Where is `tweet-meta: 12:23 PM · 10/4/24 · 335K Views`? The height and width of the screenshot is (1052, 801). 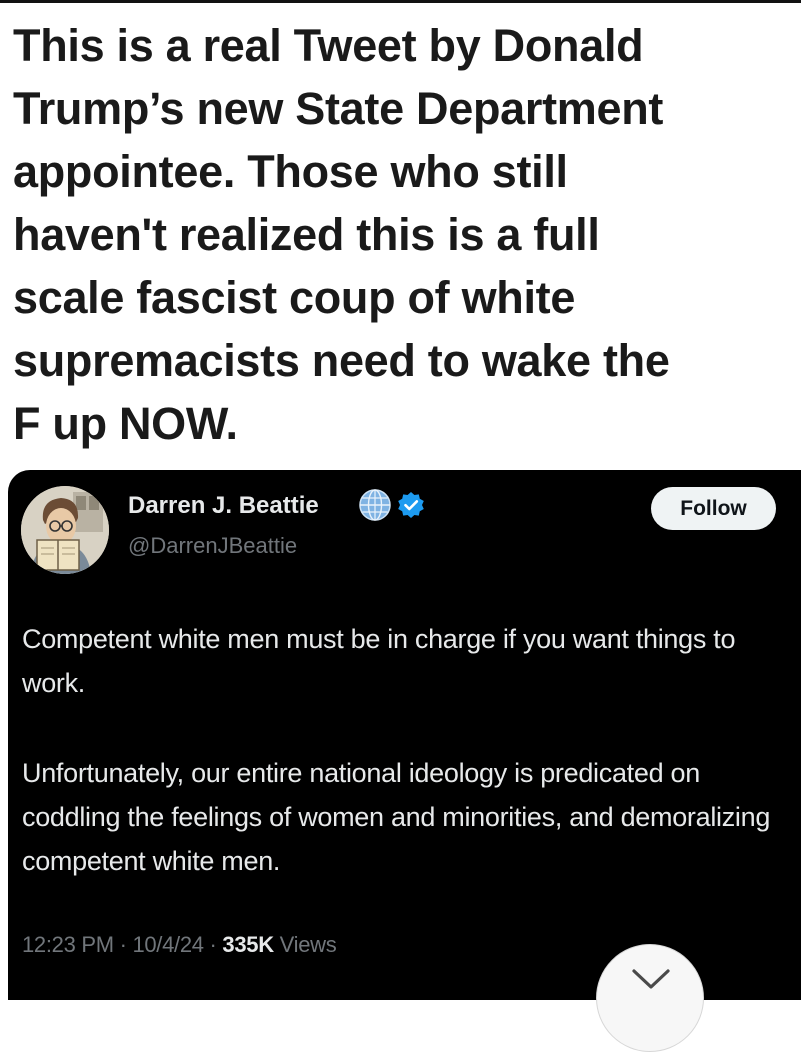
tweet-meta: 12:23 PM · 10/4/24 · 335K Views is located at coordinates (179, 945).